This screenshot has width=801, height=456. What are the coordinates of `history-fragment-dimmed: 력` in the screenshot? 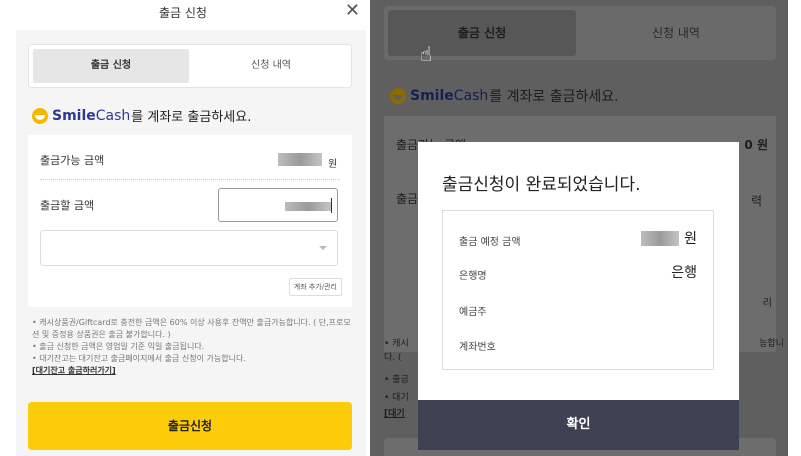 It's located at (756, 201).